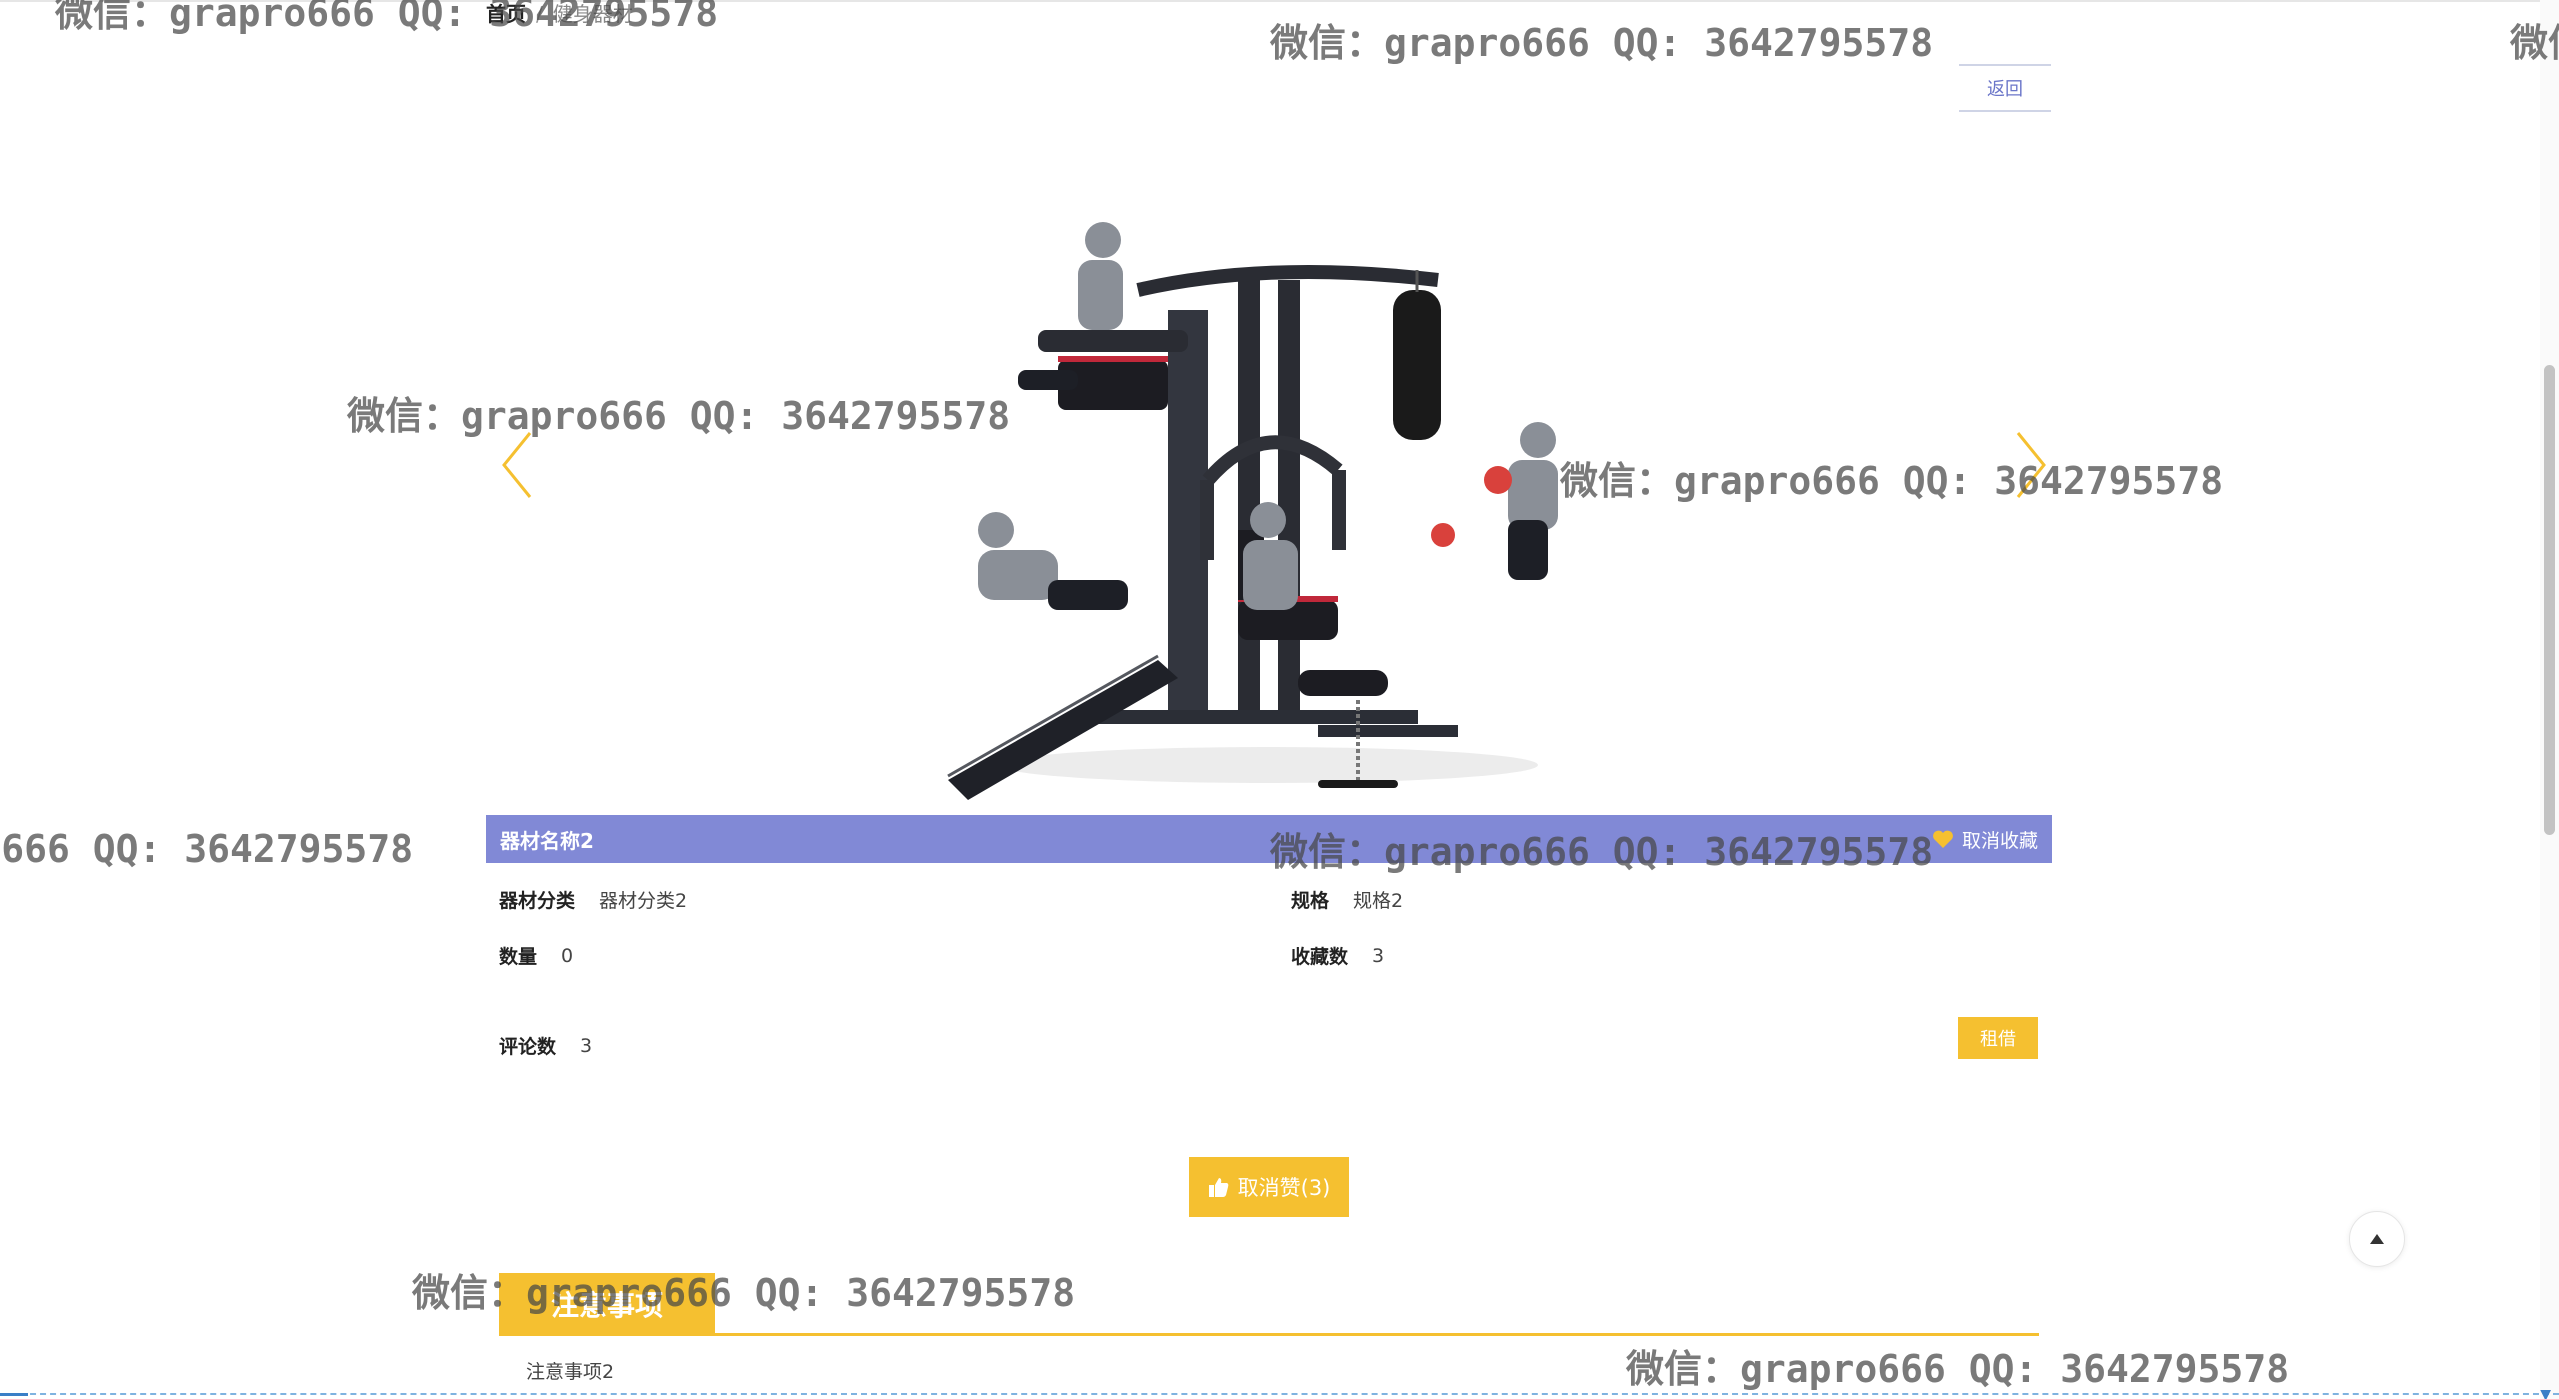 The width and height of the screenshot is (2559, 1399). I want to click on comments-count-value: 3, so click(586, 1045).